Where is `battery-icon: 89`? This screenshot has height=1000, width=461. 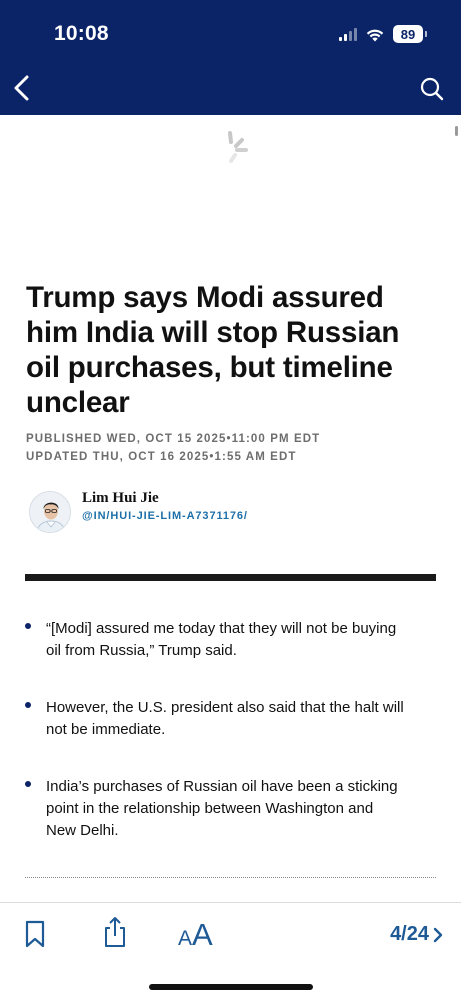 battery-icon: 89 is located at coordinates (410, 34).